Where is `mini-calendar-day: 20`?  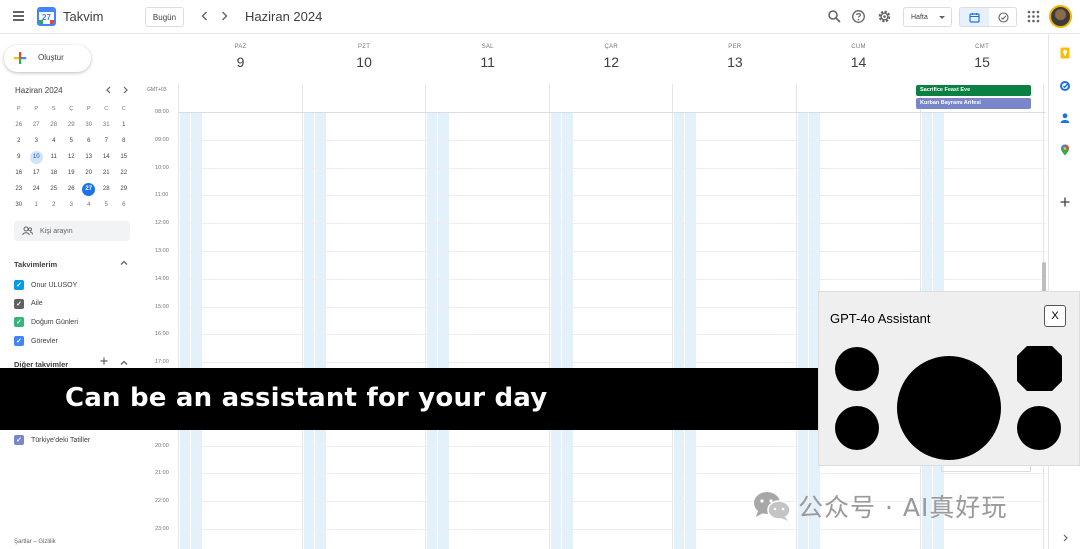 mini-calendar-day: 20 is located at coordinates (89, 173).